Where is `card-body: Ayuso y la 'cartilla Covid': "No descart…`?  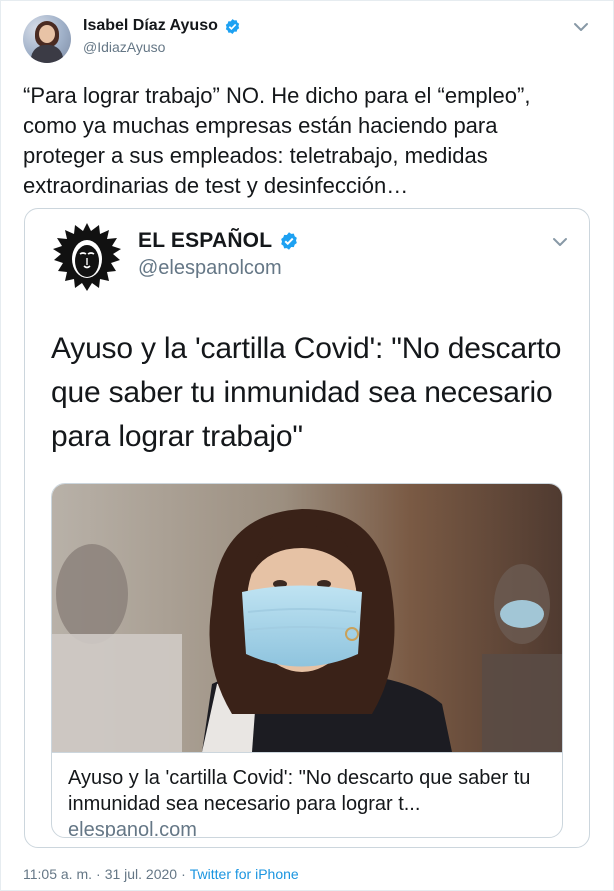 card-body: Ayuso y la 'cartilla Covid': "No descart… is located at coordinates (307, 794).